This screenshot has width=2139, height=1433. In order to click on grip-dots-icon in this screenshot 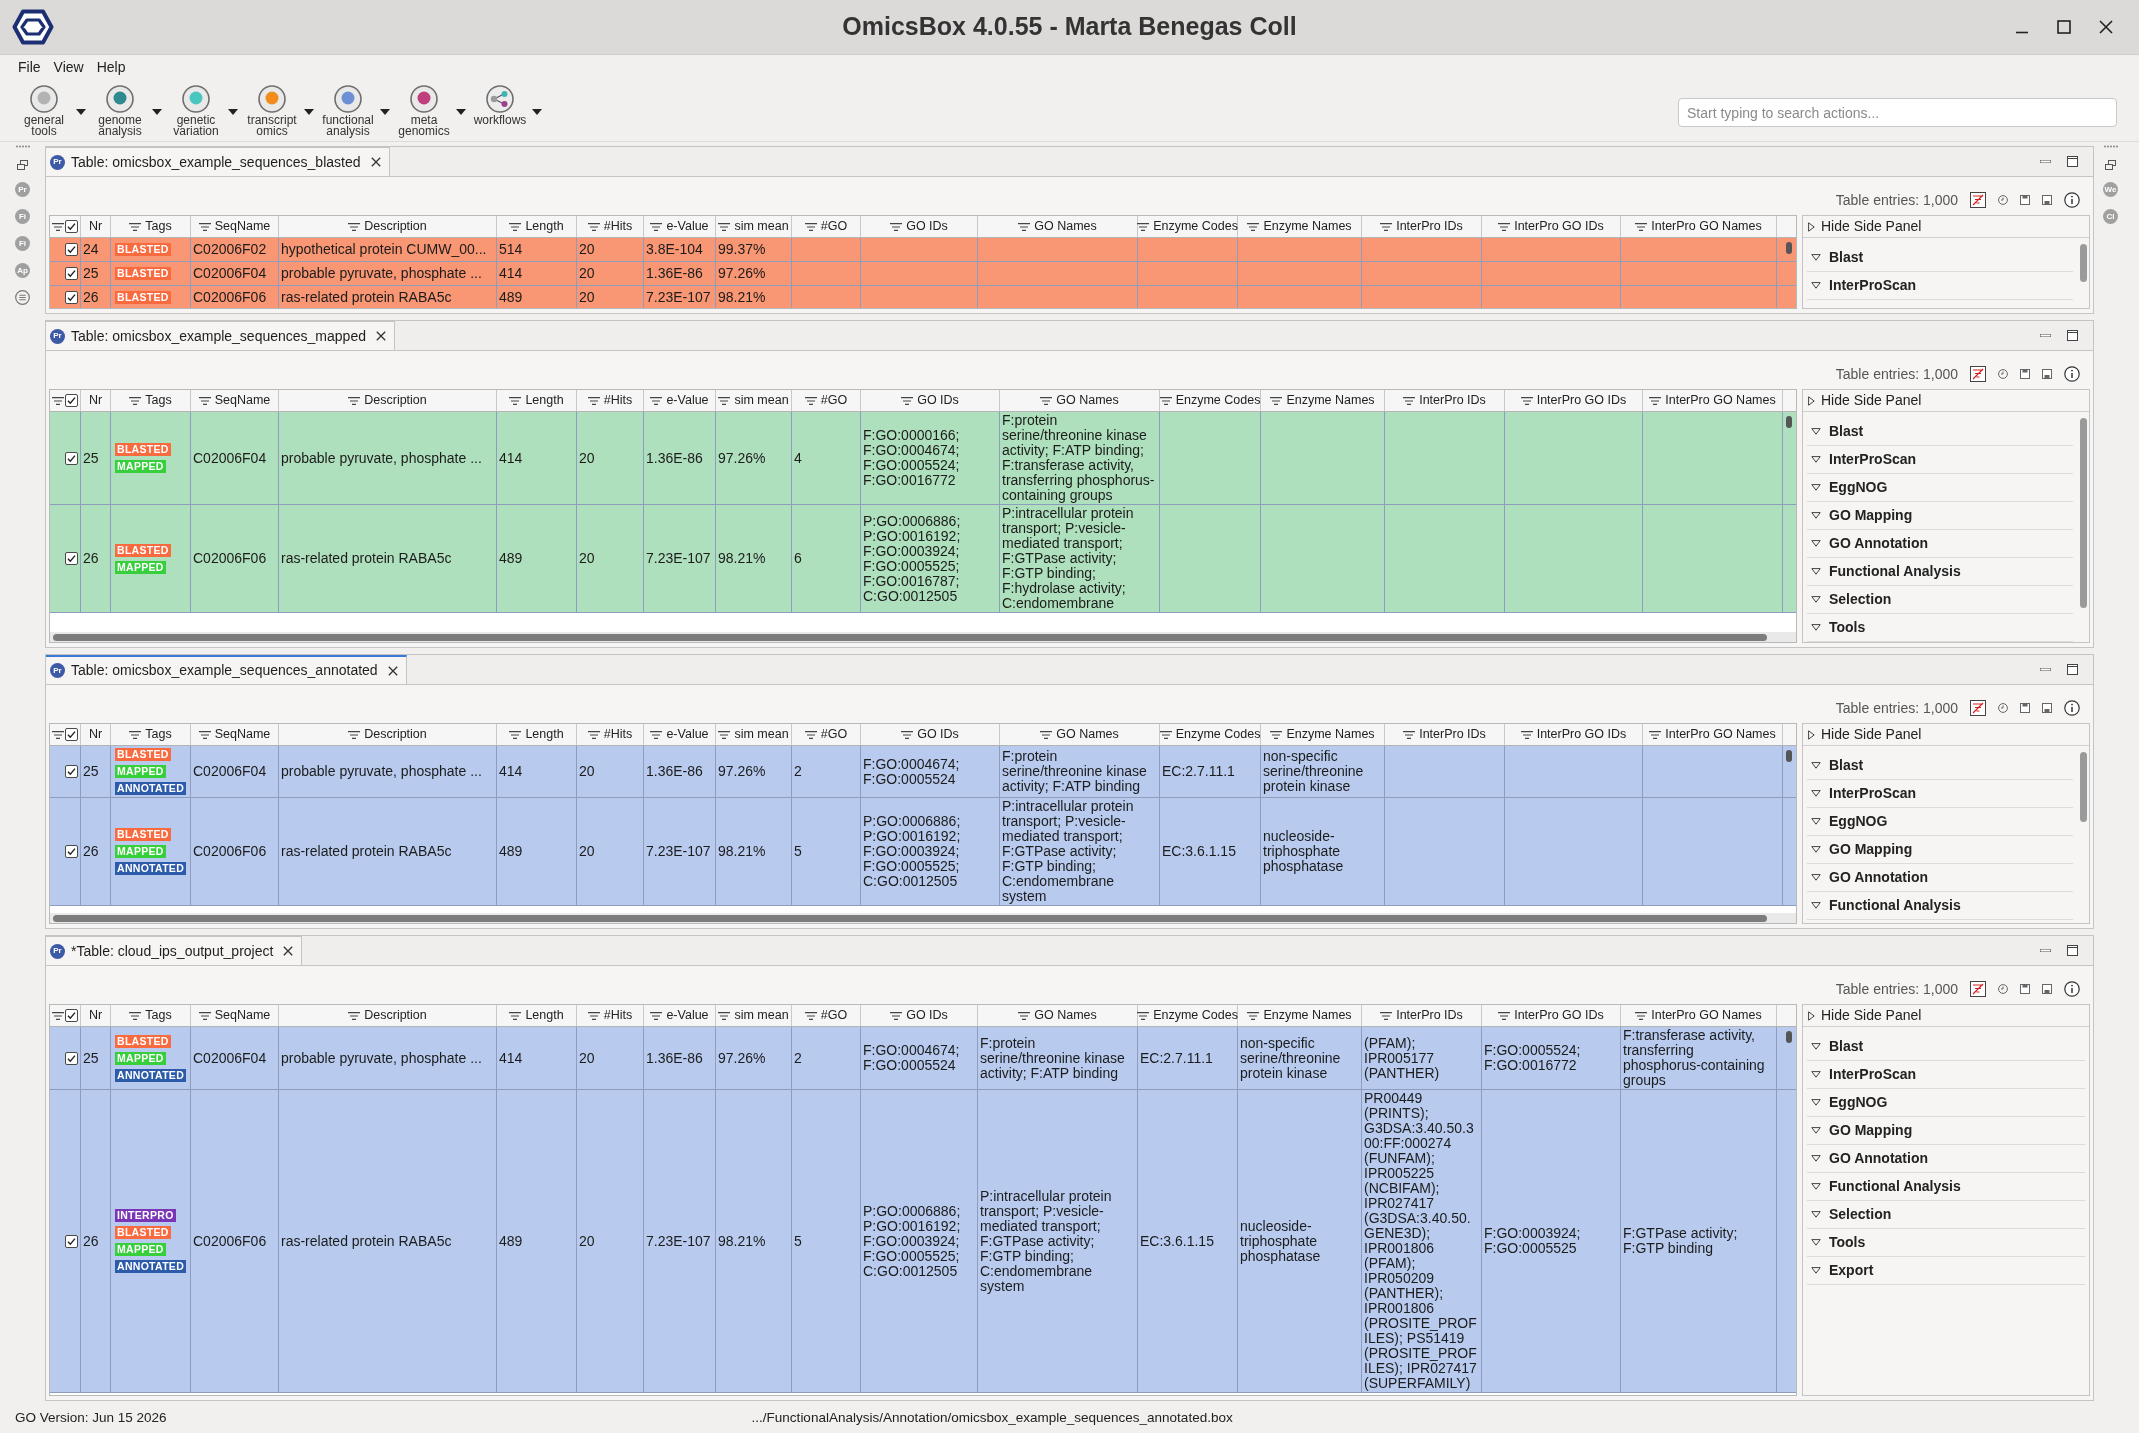, I will do `click(2110, 146)`.